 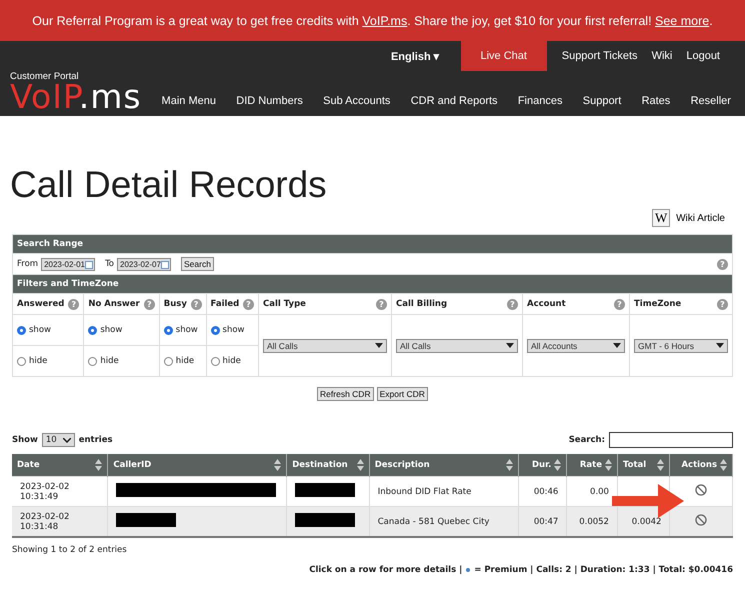 I want to click on referral-banner-text: Our Referral Program is a great way to get free credits with VoIP.ms. Share the joy, get $10 for your first referral! See more., so click(x=372, y=21).